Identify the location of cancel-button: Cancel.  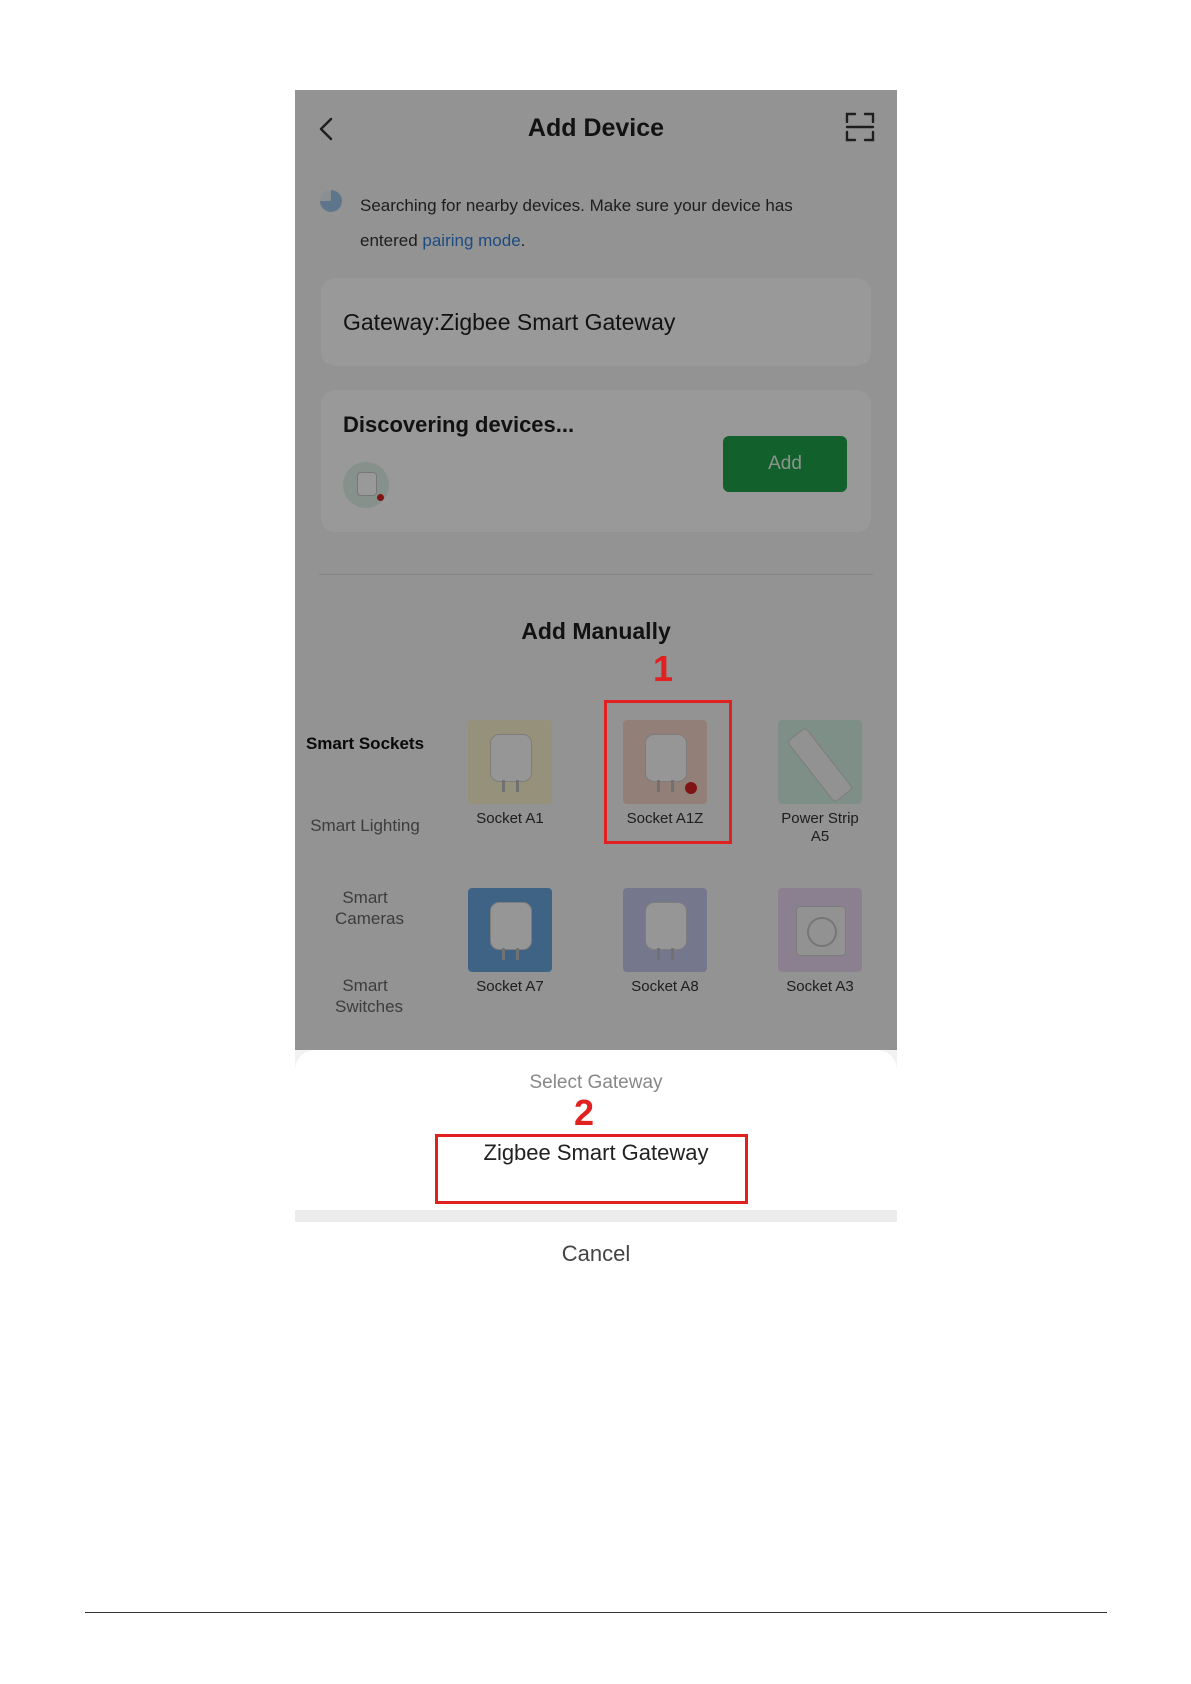
(596, 1253).